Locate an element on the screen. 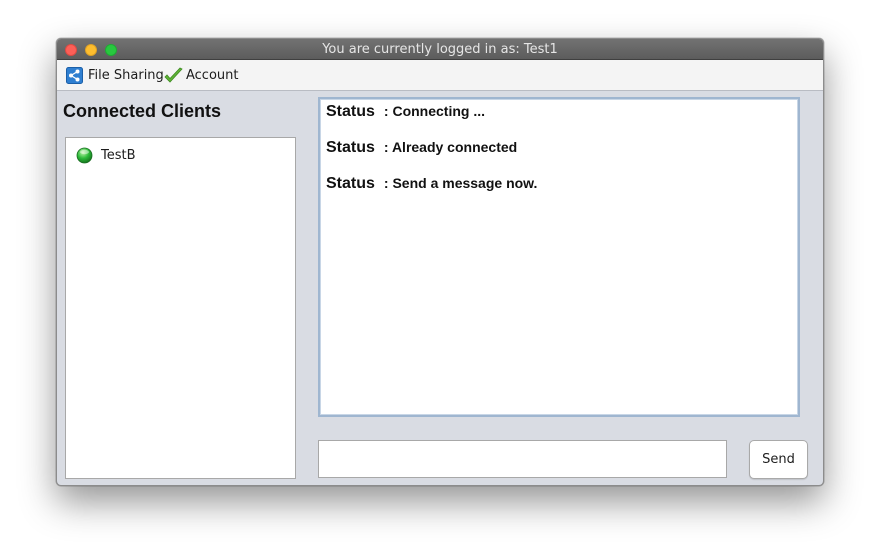 The width and height of the screenshot is (880, 560). title-bar: You are currently logged in as: Test1 is located at coordinates (440, 49).